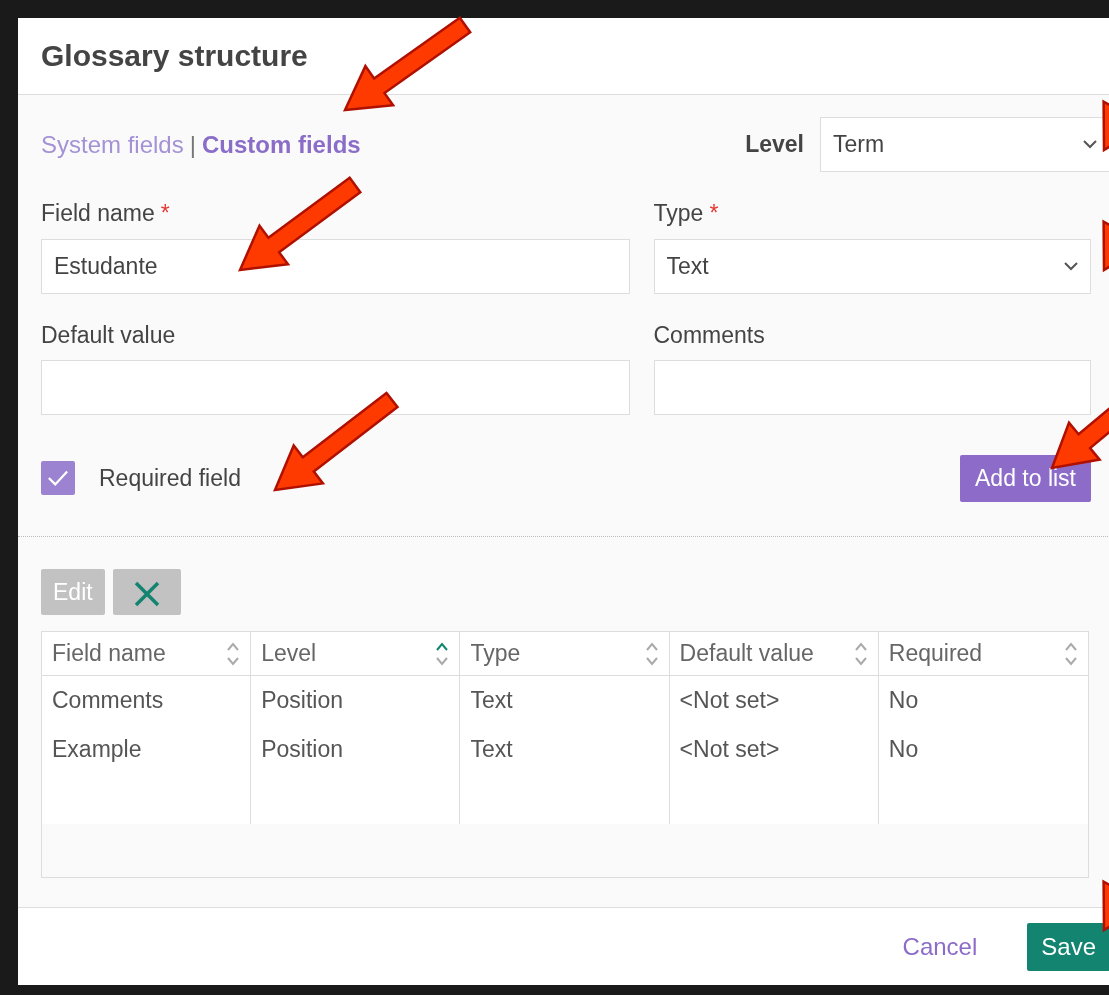  I want to click on field-label: Comments, so click(709, 335).